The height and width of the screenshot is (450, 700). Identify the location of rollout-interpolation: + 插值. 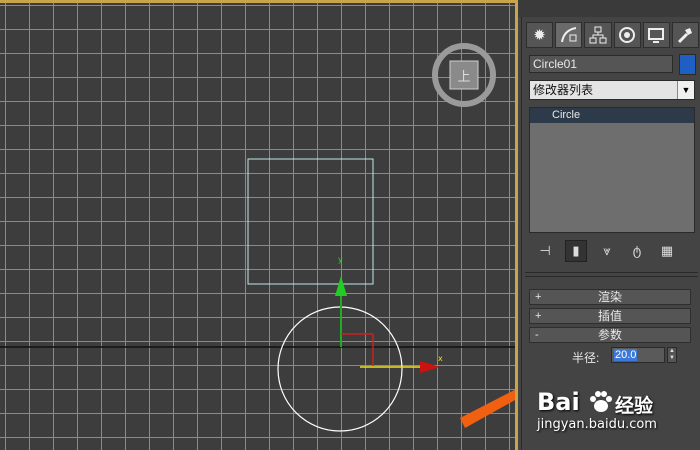
(610, 316).